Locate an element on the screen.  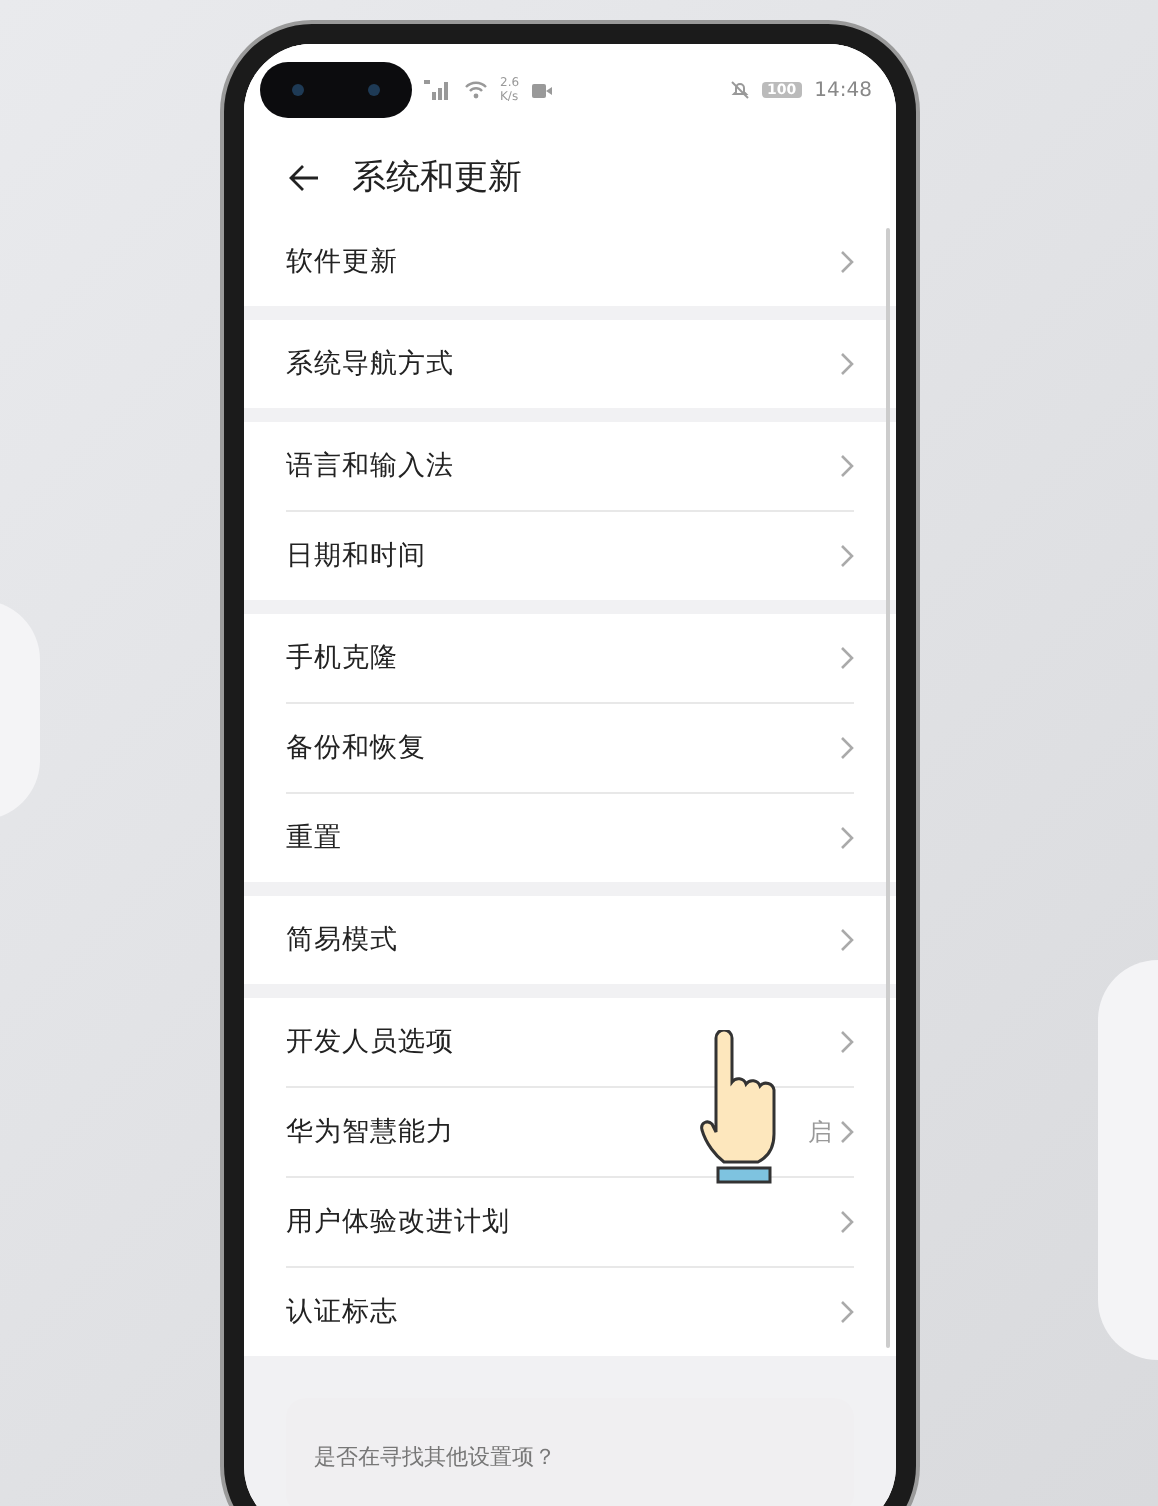
settings-row: 备份和恢复 is located at coordinates (570, 749).